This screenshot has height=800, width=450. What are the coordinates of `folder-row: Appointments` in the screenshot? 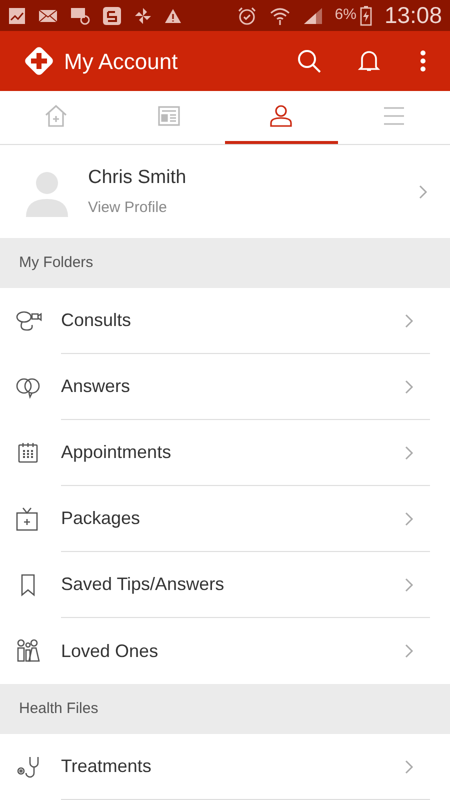 It's located at (225, 453).